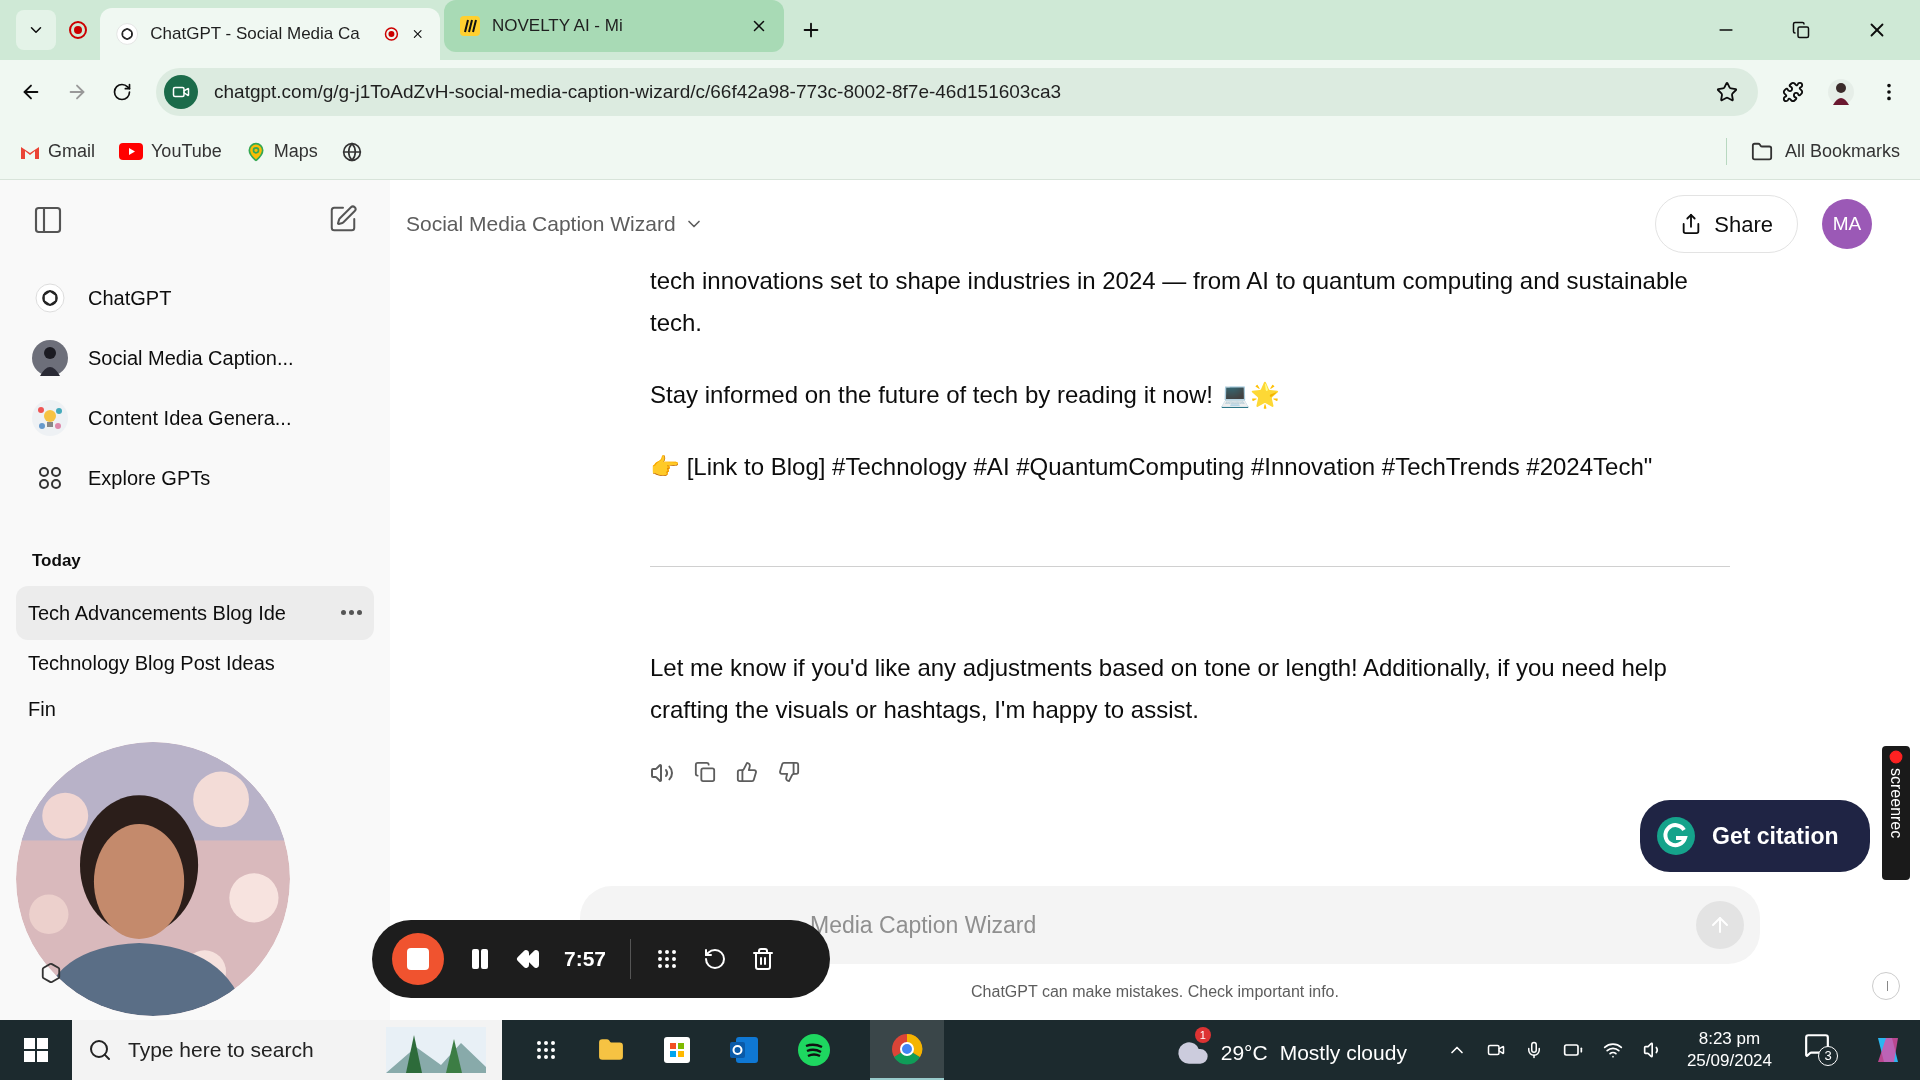 The width and height of the screenshot is (1920, 1080). Describe the element at coordinates (470, 26) in the screenshot. I see `logo-icon` at that location.